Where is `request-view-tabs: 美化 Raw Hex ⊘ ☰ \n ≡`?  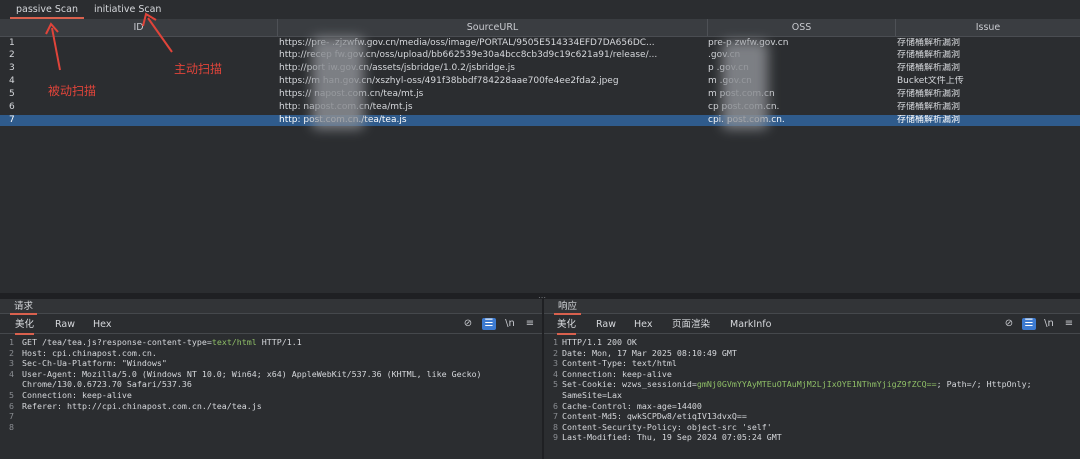
request-view-tabs: 美化 Raw Hex ⊘ ☰ \n ≡ is located at coordinates (271, 325).